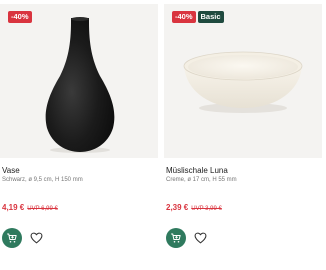 The image size is (326, 270). I want to click on product-description: Schwarz, ø 9,5 cm, H 150 mm, so click(42, 180).